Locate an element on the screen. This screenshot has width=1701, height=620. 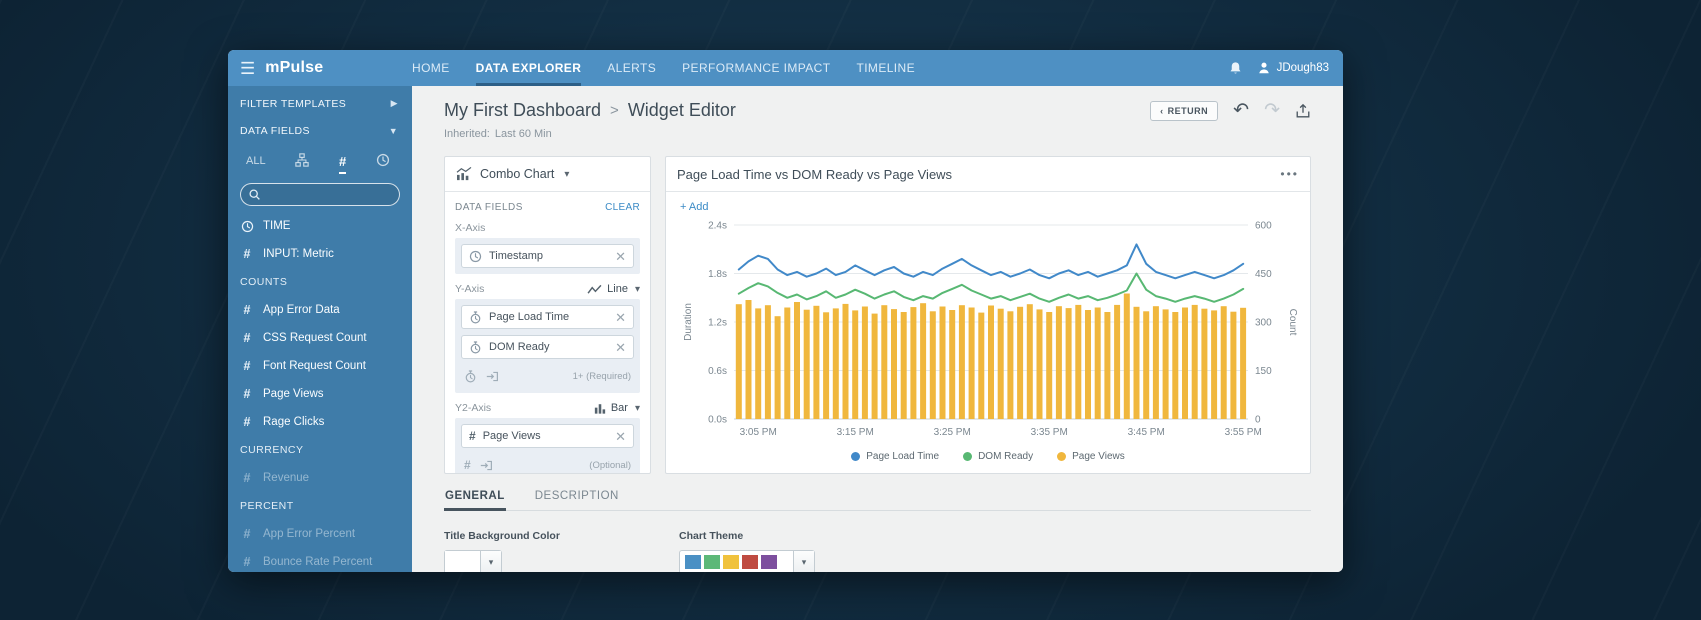
y-axis-hint: 1+ (Required) is located at coordinates (601, 376).